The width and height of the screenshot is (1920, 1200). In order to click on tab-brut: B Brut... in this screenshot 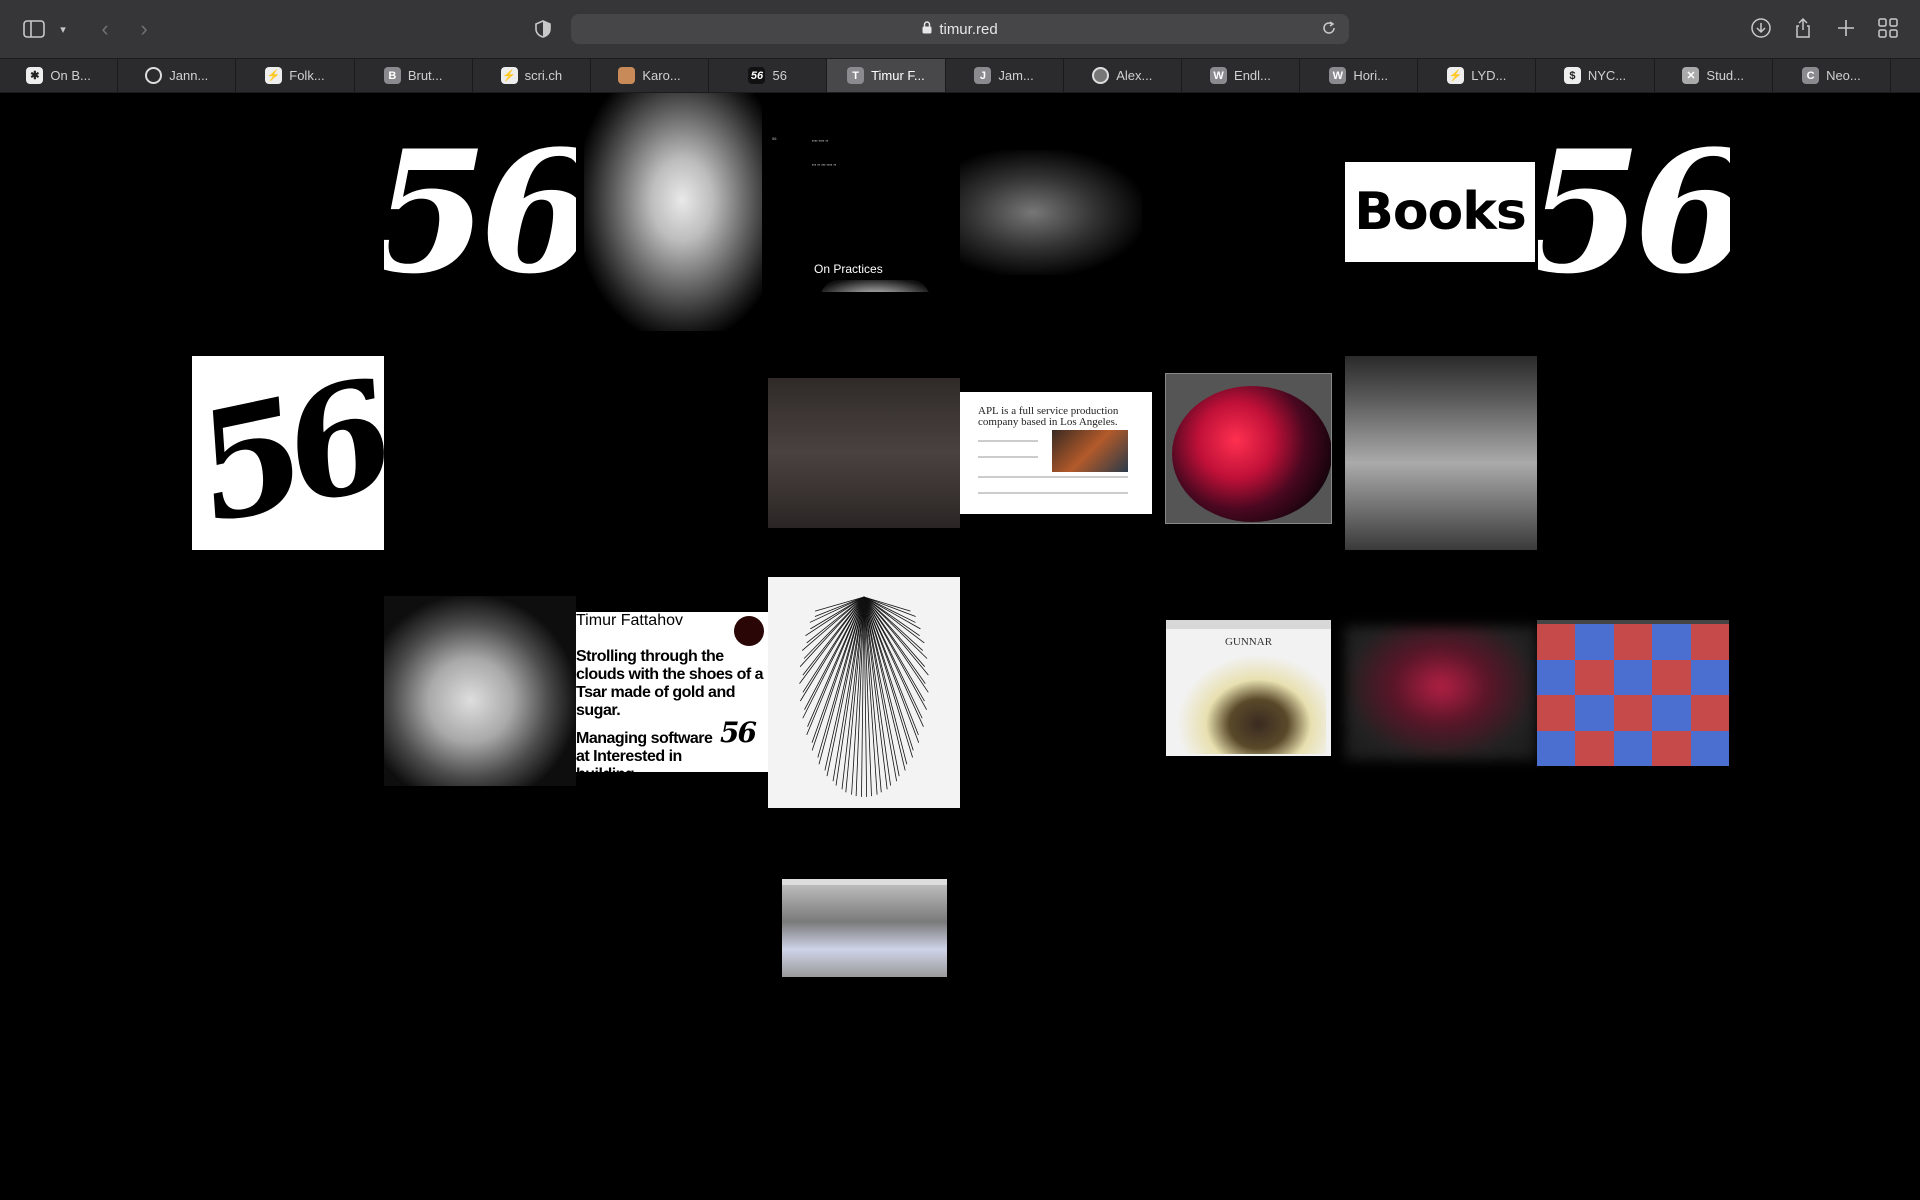, I will do `click(414, 75)`.